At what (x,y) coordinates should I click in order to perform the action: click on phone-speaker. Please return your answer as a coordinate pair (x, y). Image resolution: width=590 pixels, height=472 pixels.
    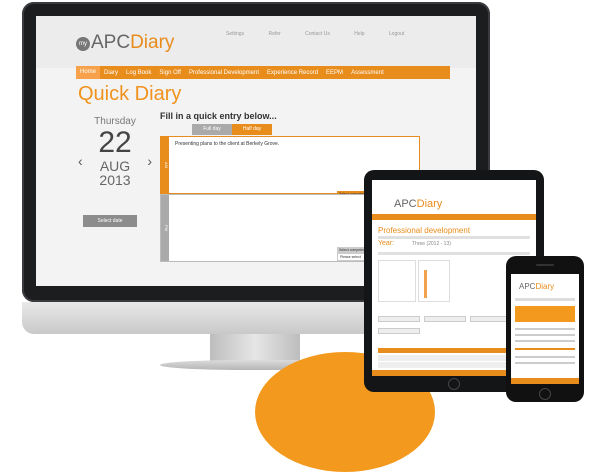
    Looking at the image, I should click on (545, 265).